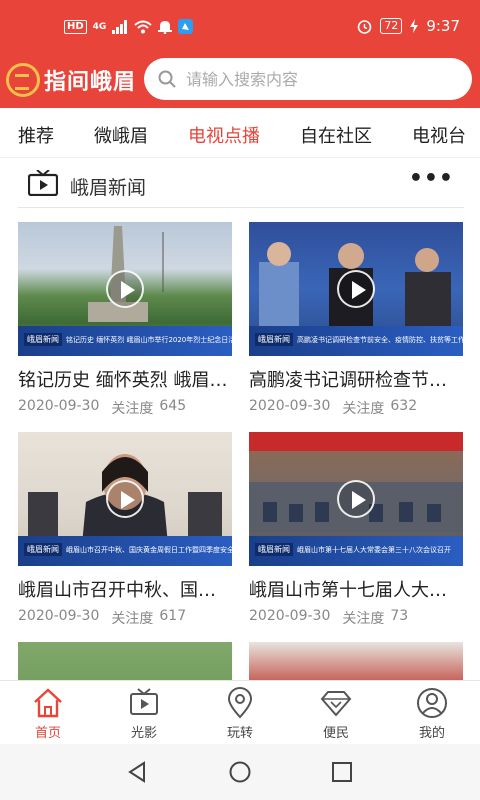  I want to click on nav-home: 首页, so click(48, 714).